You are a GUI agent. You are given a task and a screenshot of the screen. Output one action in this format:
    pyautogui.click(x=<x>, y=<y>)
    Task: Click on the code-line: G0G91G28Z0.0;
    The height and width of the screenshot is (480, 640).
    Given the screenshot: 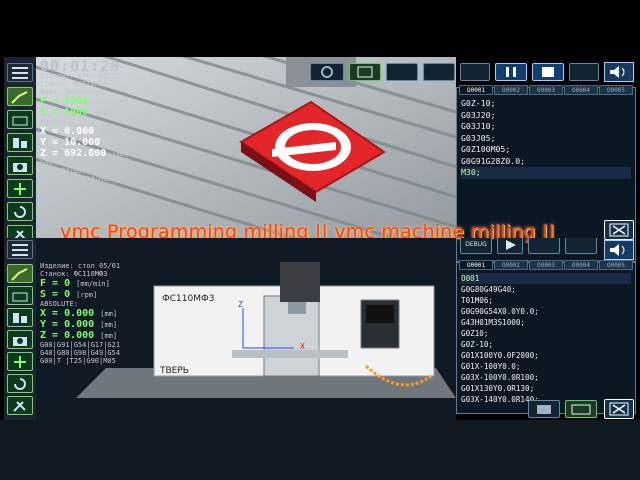 What is the action you would take?
    pyautogui.click(x=546, y=162)
    